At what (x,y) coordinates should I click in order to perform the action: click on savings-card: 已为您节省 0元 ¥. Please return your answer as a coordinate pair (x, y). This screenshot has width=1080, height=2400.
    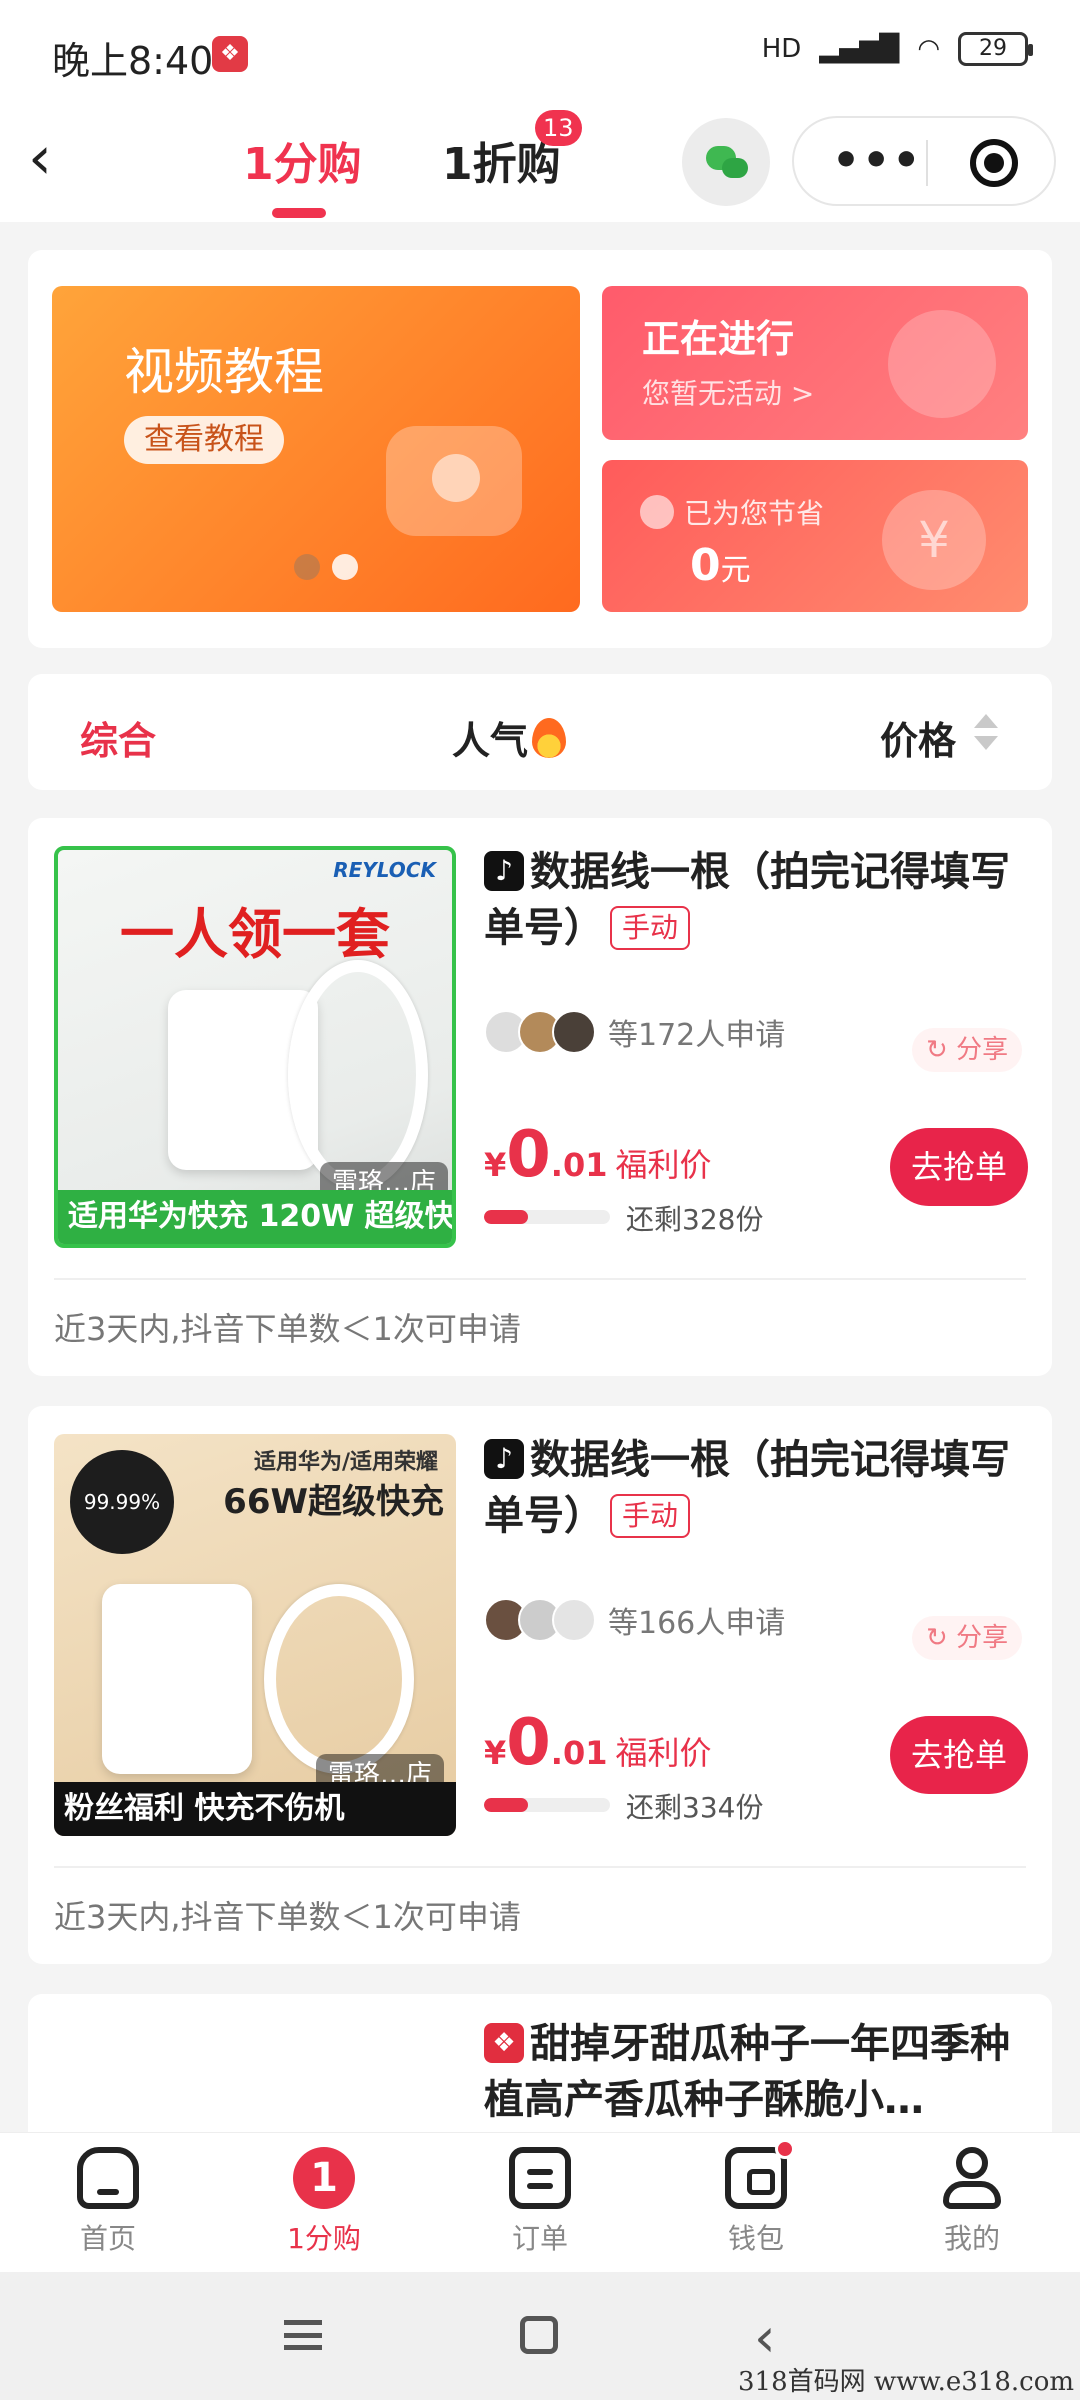
    Looking at the image, I should click on (815, 536).